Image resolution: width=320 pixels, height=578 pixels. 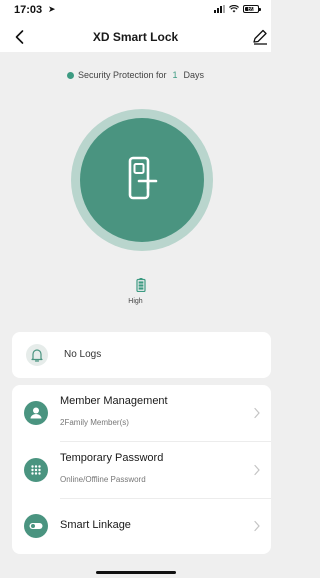 I want to click on home-indicator, so click(x=136, y=572).